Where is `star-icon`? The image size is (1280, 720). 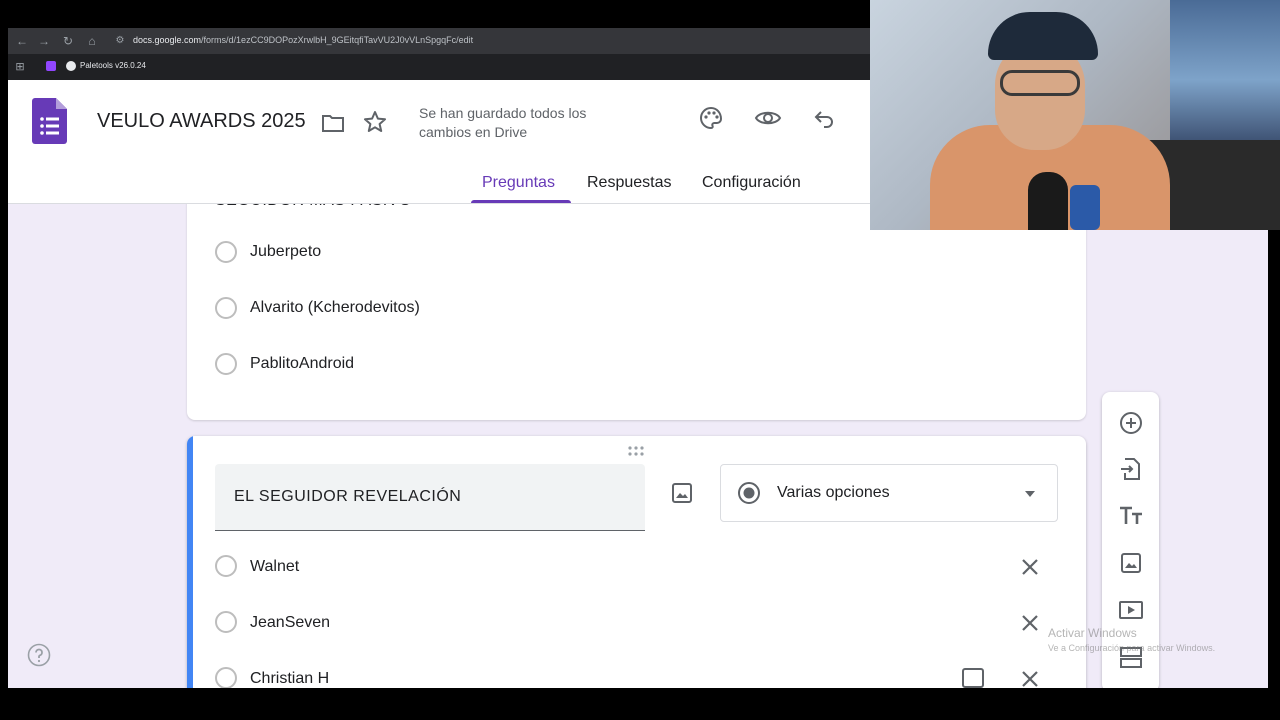
star-icon is located at coordinates (375, 122).